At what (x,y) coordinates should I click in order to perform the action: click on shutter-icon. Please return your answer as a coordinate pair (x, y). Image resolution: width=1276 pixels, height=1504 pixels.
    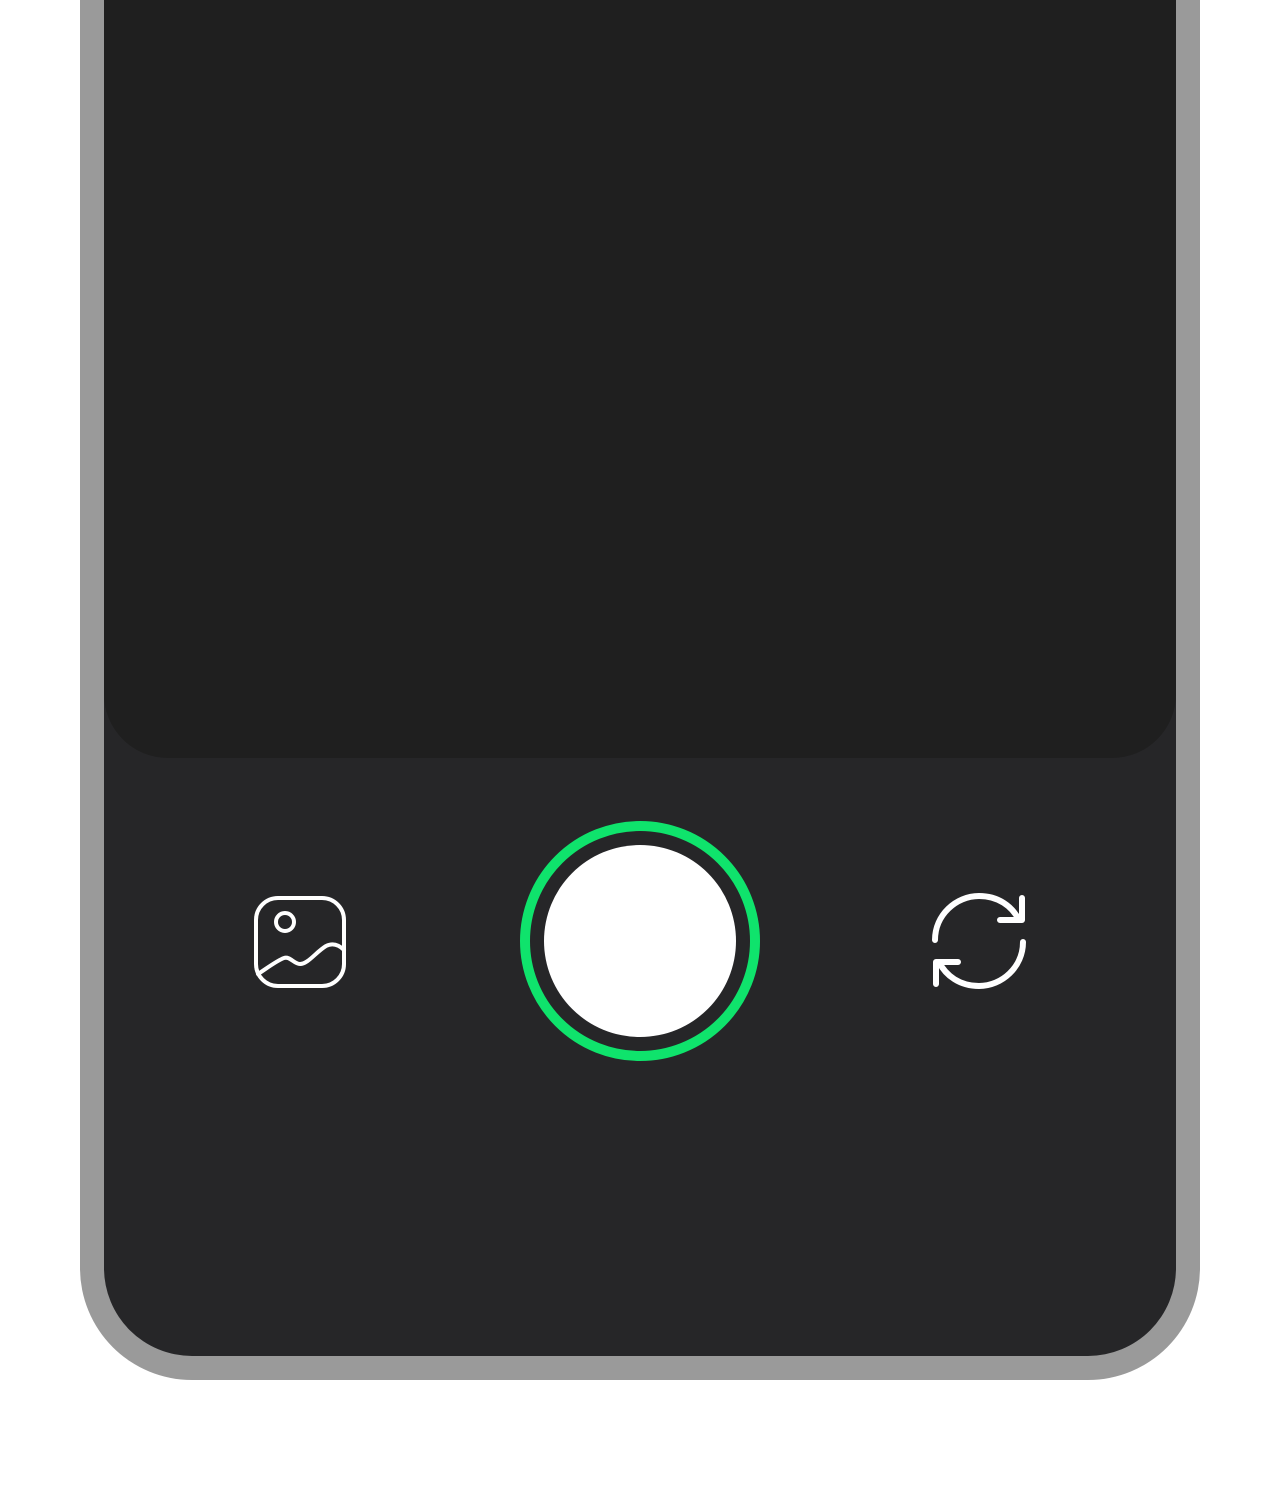
    Looking at the image, I should click on (640, 941).